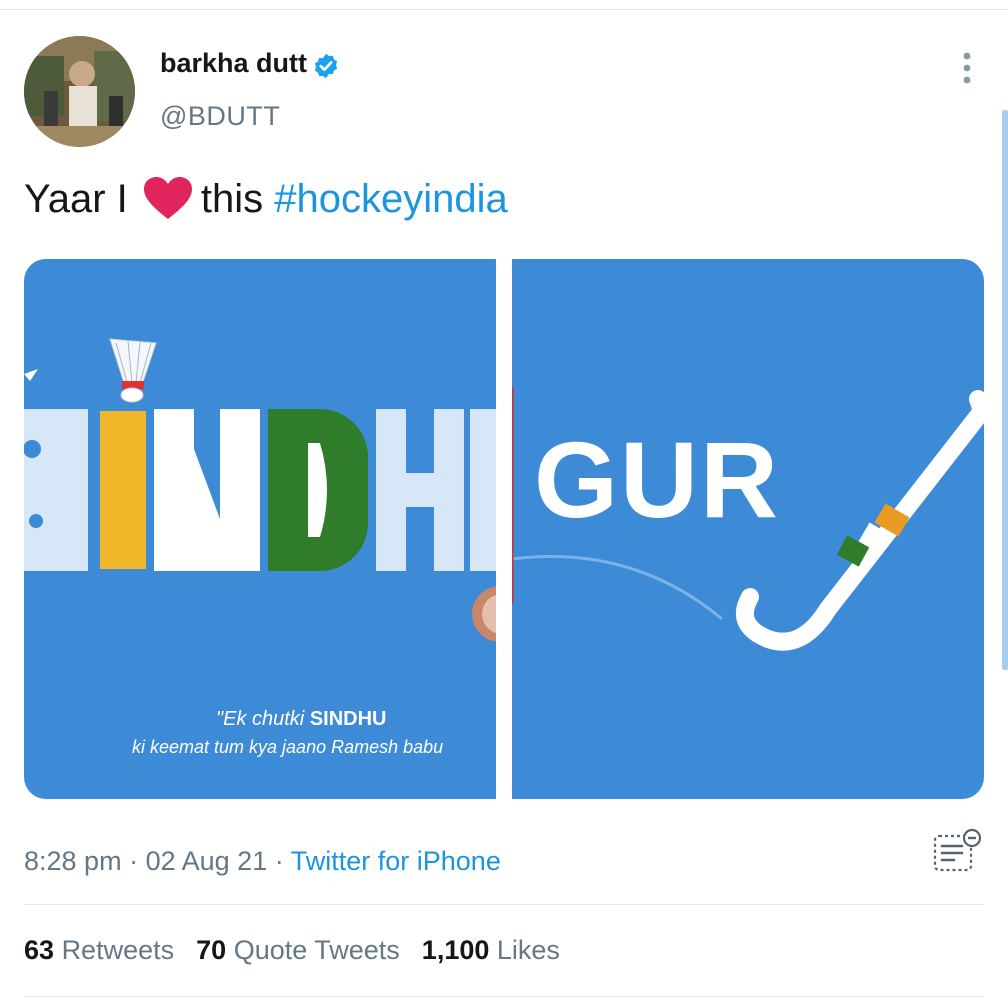 Image resolution: width=1008 pixels, height=1008 pixels. I want to click on letter-n-shape, so click(207, 464).